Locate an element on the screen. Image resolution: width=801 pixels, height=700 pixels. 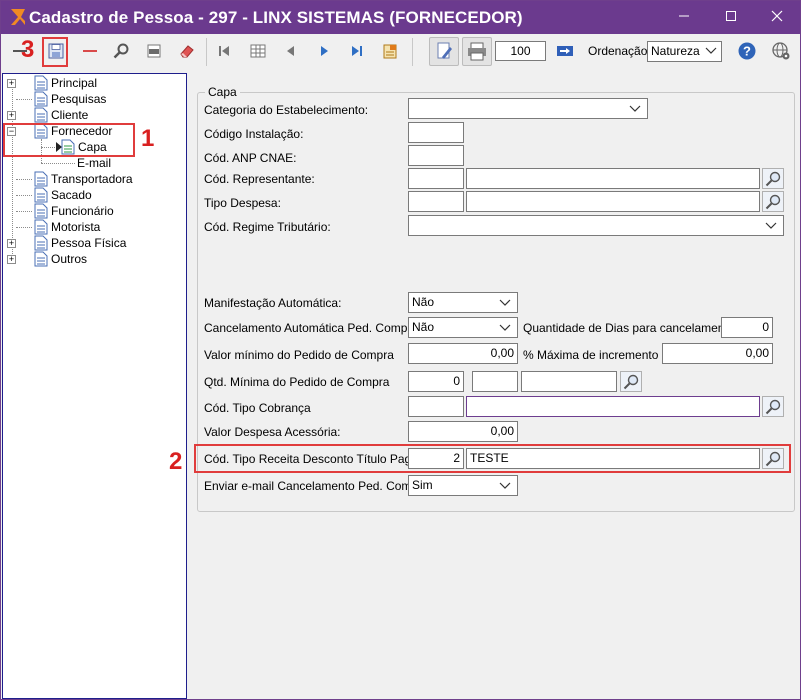
pct-maxima-field: 0,00 is located at coordinates (717, 353).